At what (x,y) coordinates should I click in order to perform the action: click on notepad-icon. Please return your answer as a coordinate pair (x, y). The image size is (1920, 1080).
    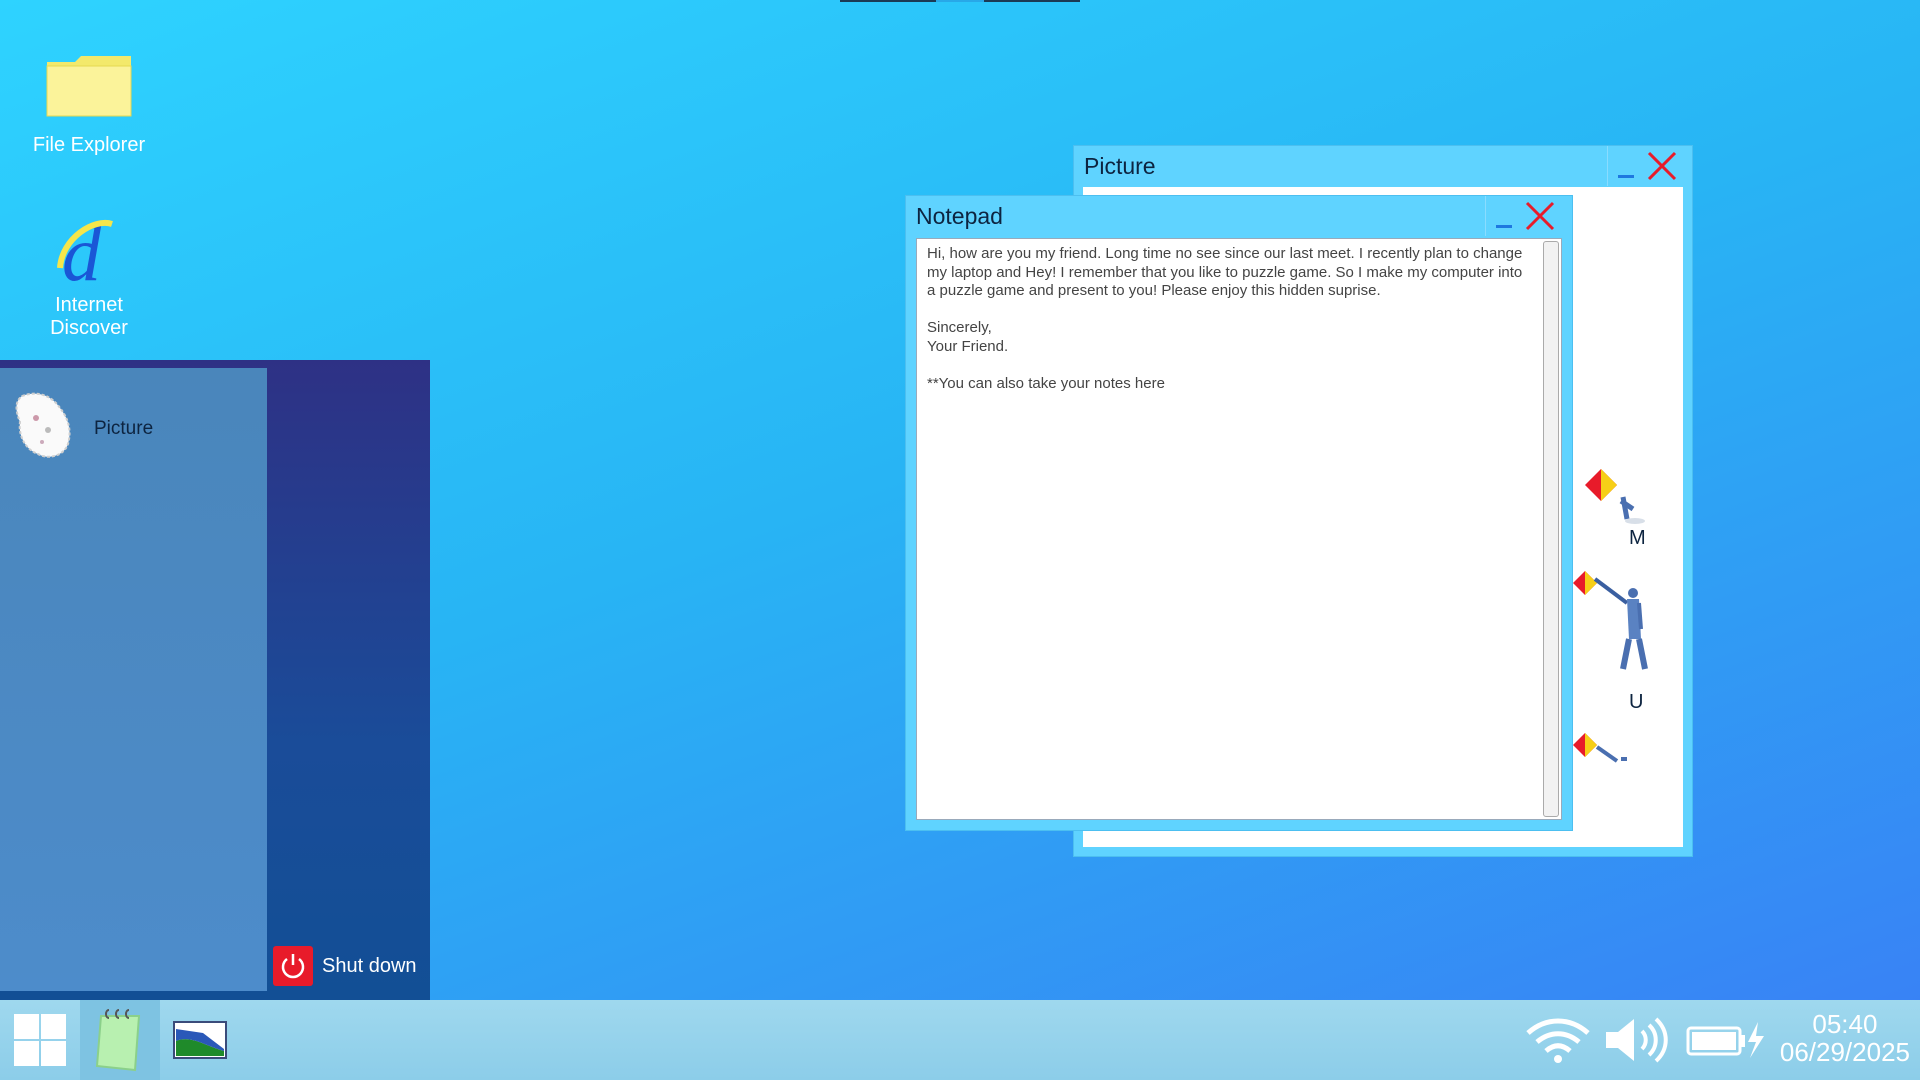
    Looking at the image, I should click on (118, 1040).